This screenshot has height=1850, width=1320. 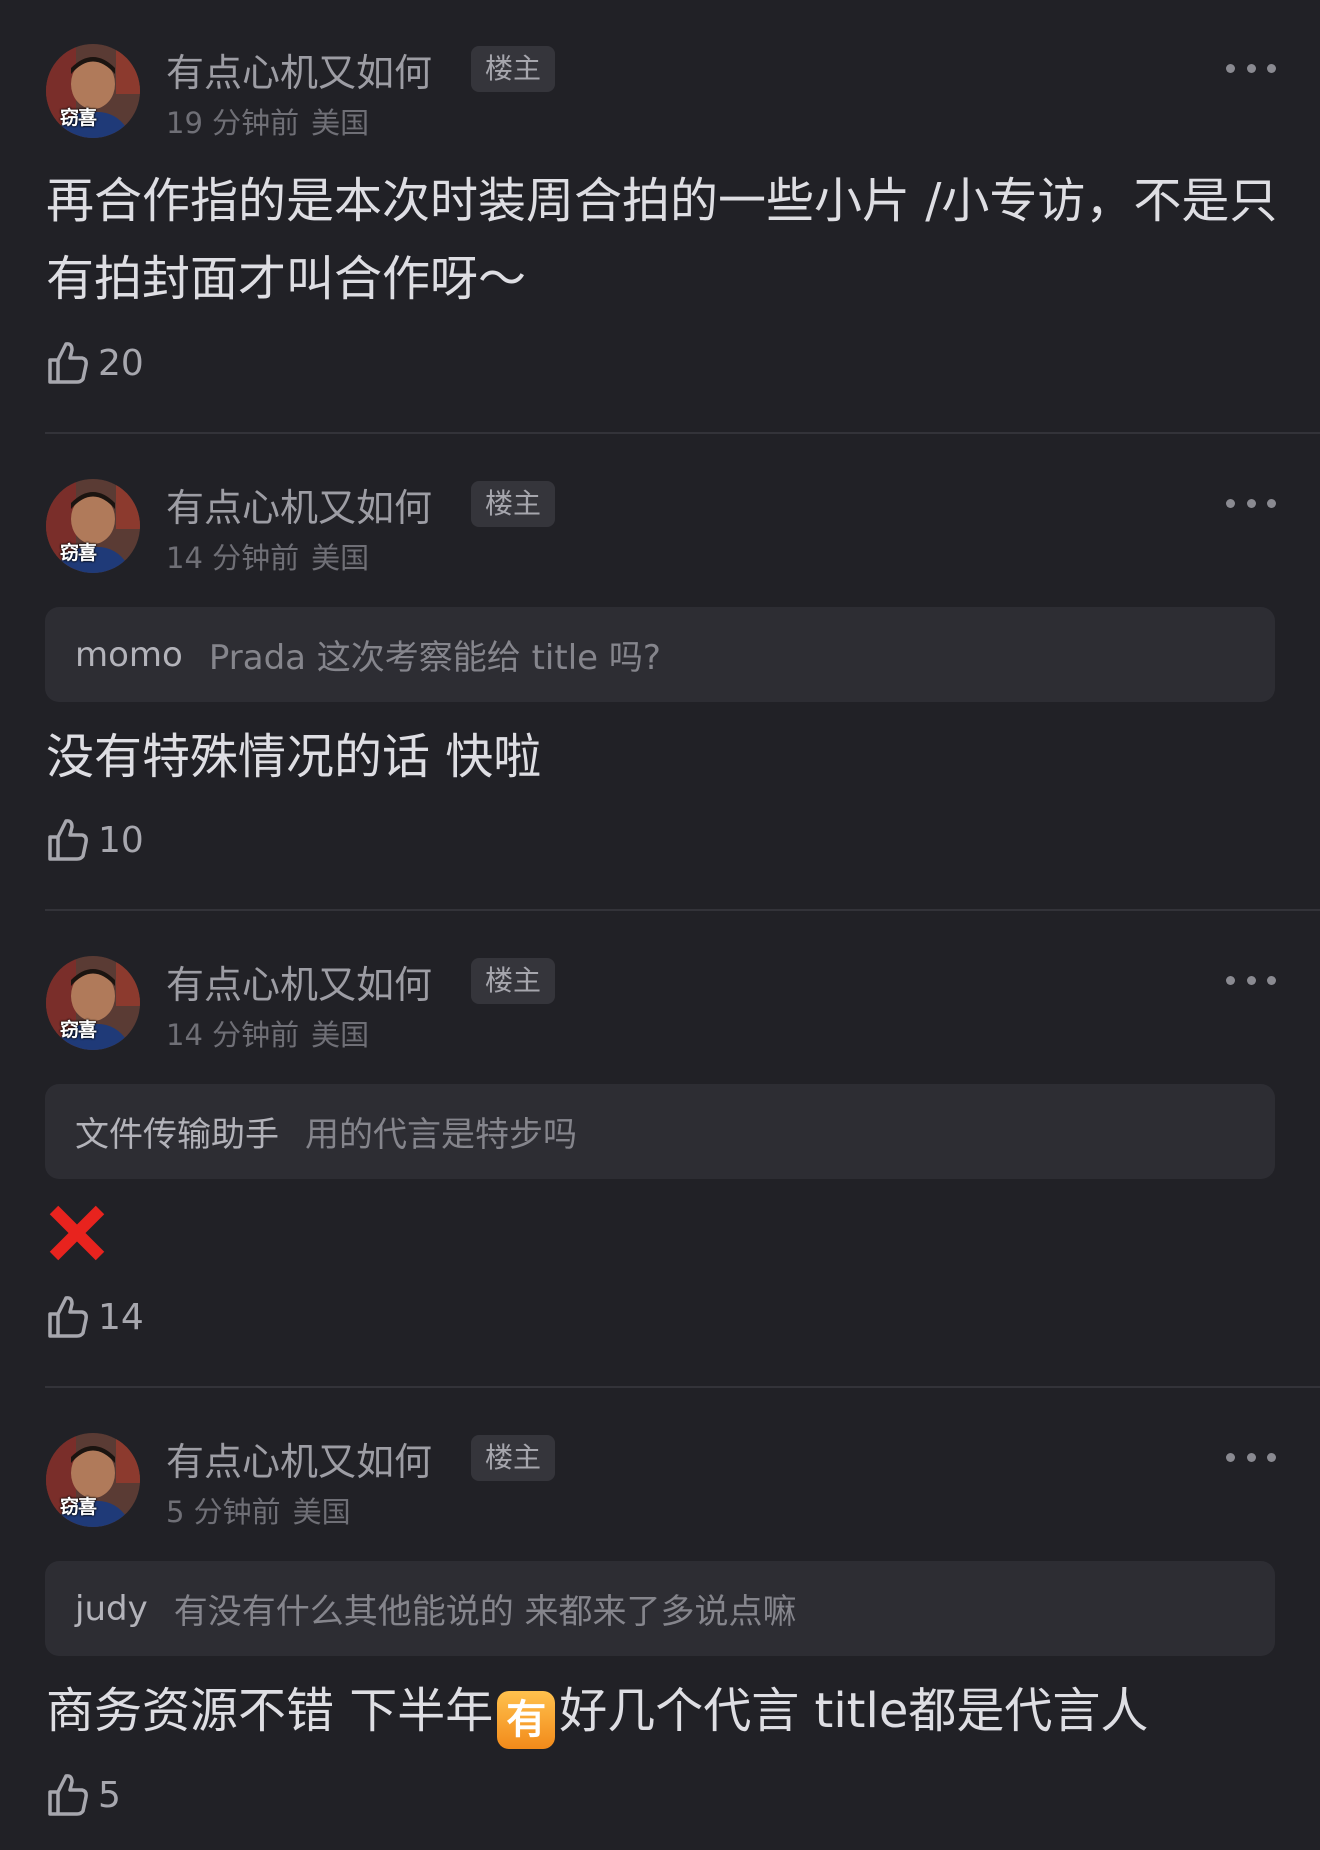 I want to click on like-count: 14, so click(x=121, y=1317).